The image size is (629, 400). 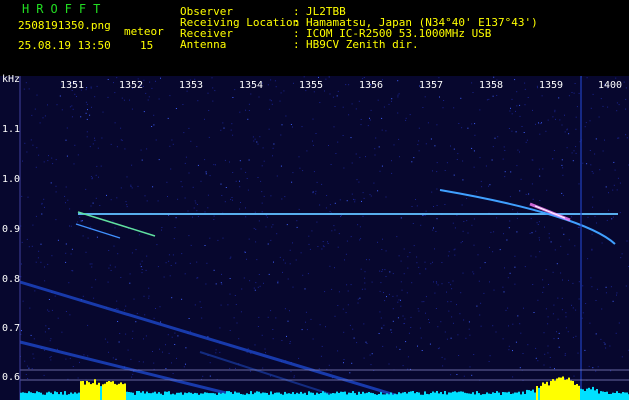 What do you see at coordinates (11, 229) in the screenshot?
I see `y-tick: 0.9` at bounding box center [11, 229].